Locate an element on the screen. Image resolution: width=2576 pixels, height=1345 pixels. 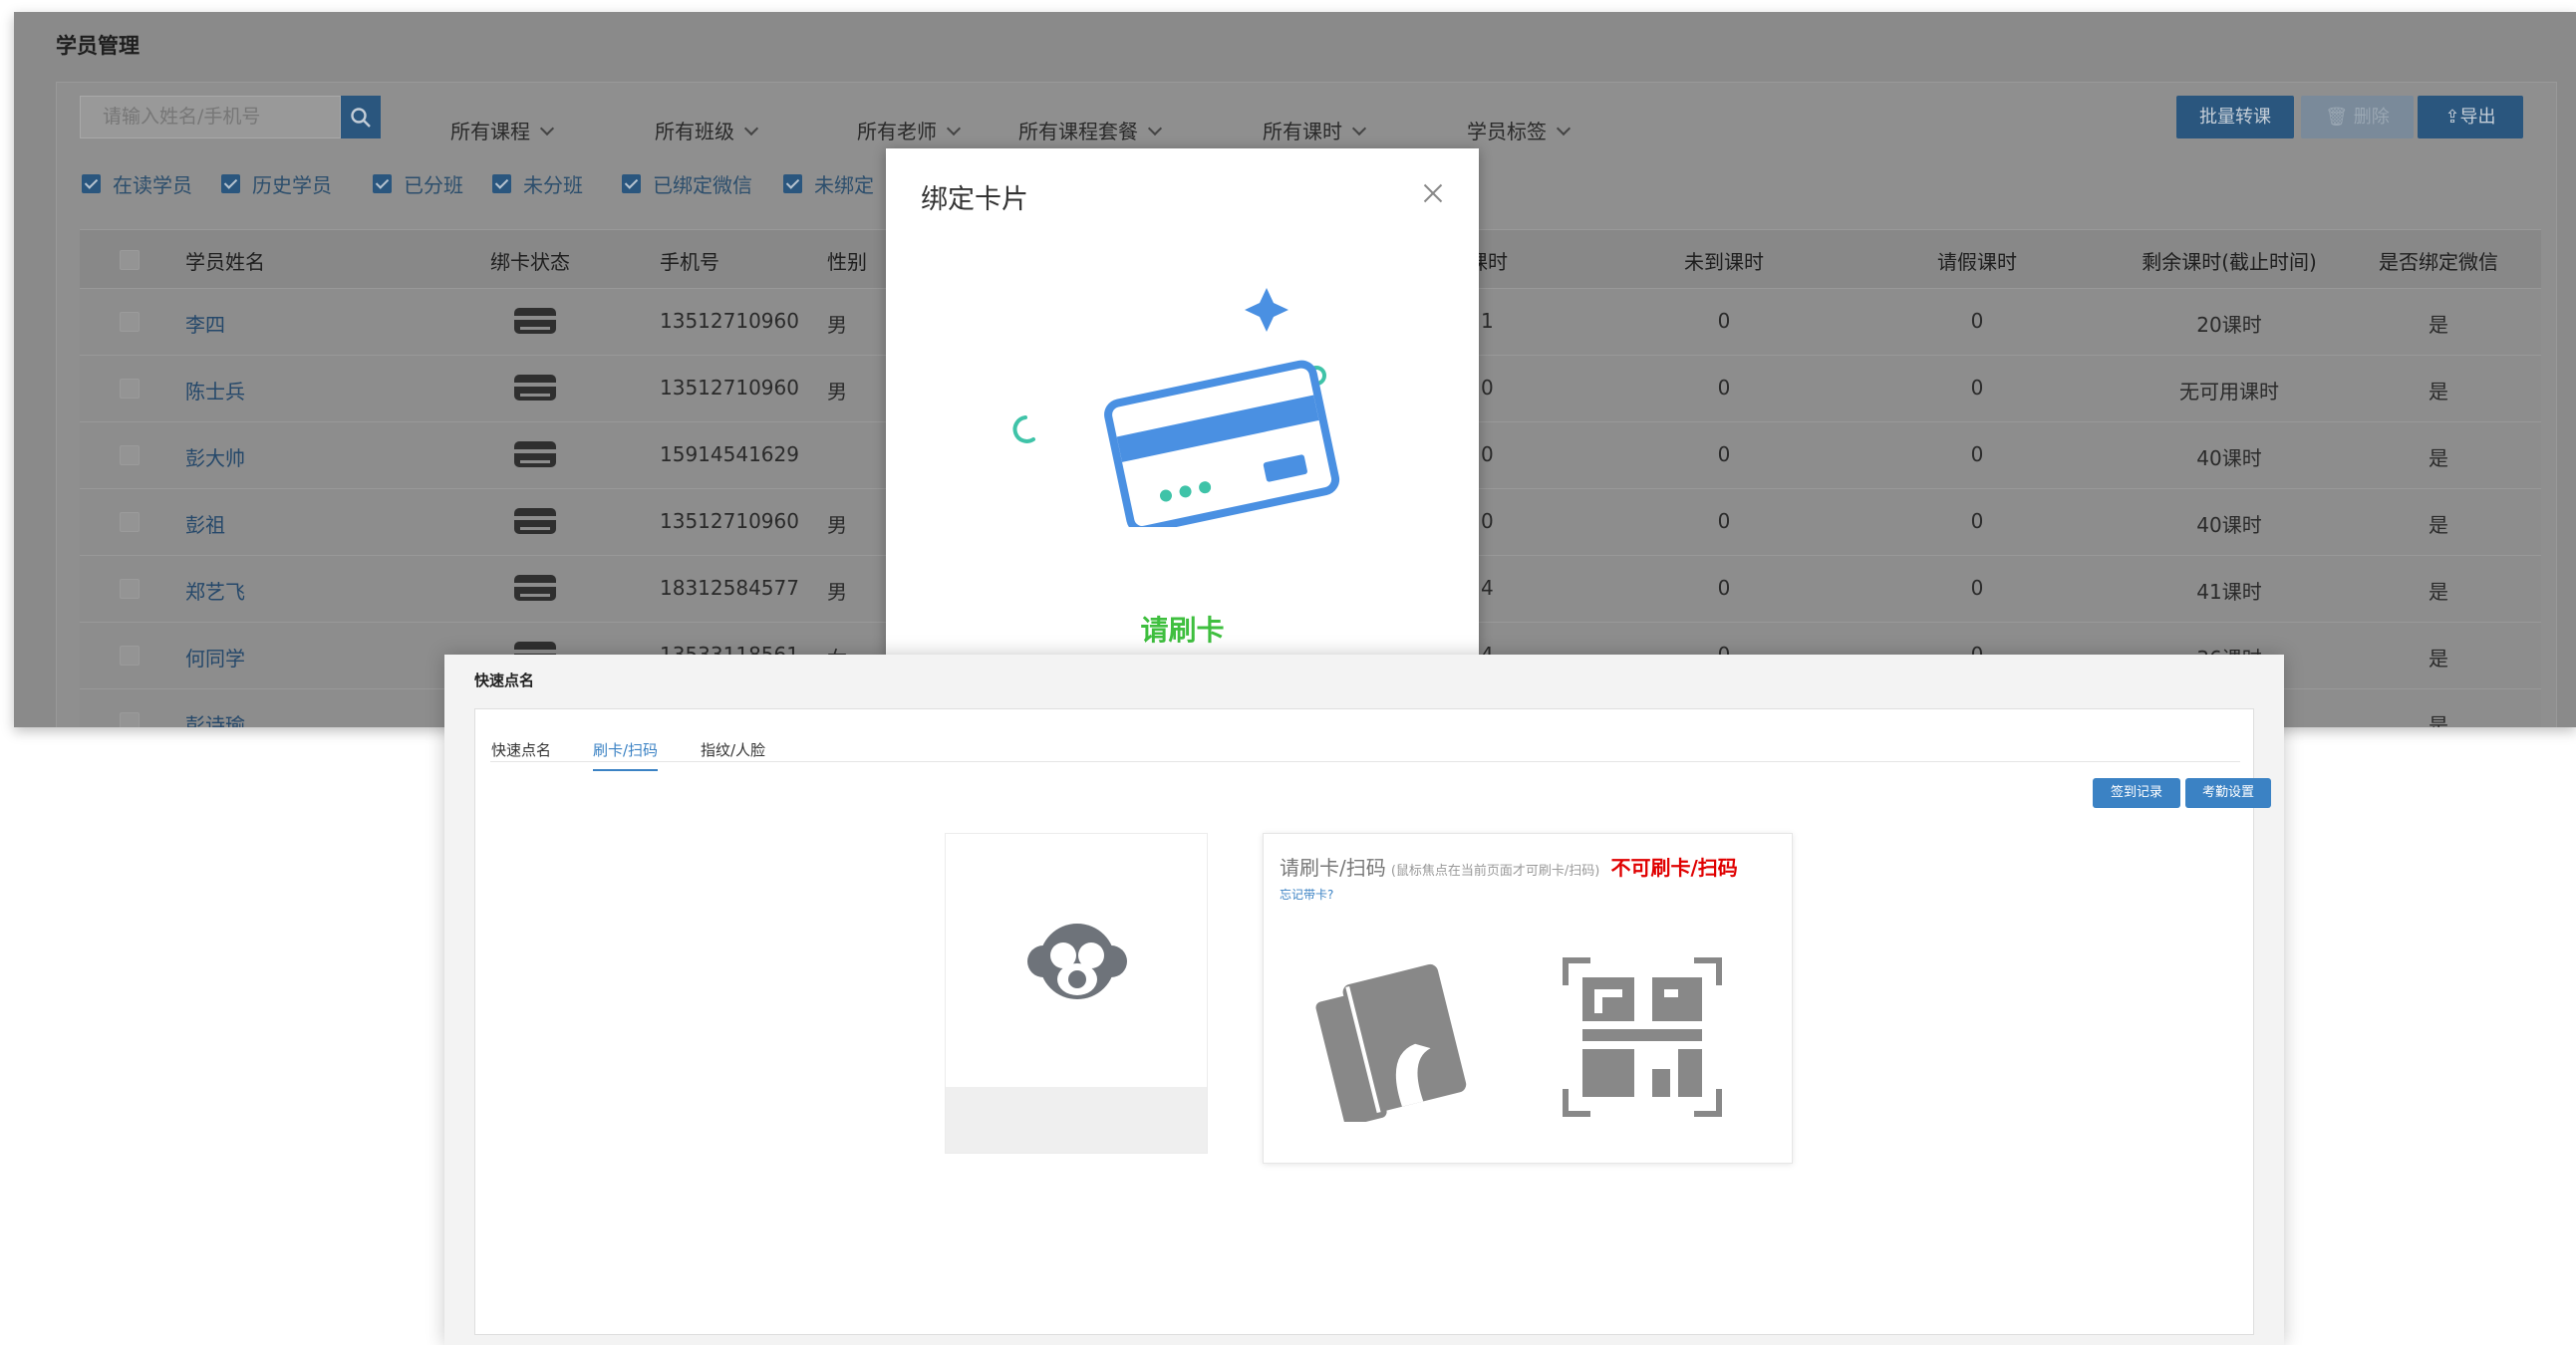
checkbox-not-bound: 未绑定 is located at coordinates (828, 183).